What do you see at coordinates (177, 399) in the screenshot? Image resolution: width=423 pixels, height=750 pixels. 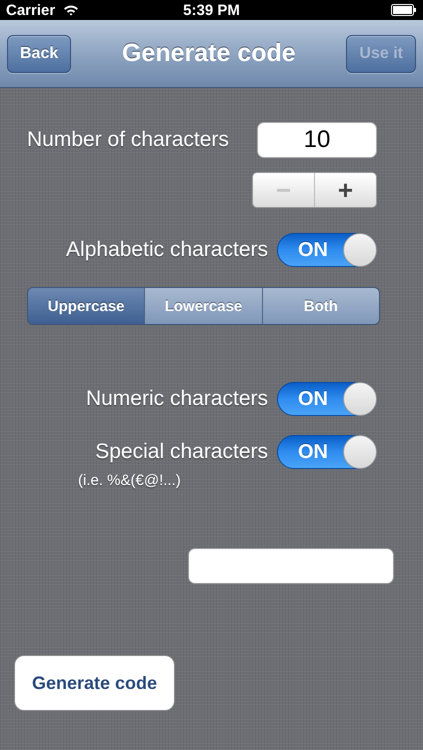 I see `option-label: Numeric characters` at bounding box center [177, 399].